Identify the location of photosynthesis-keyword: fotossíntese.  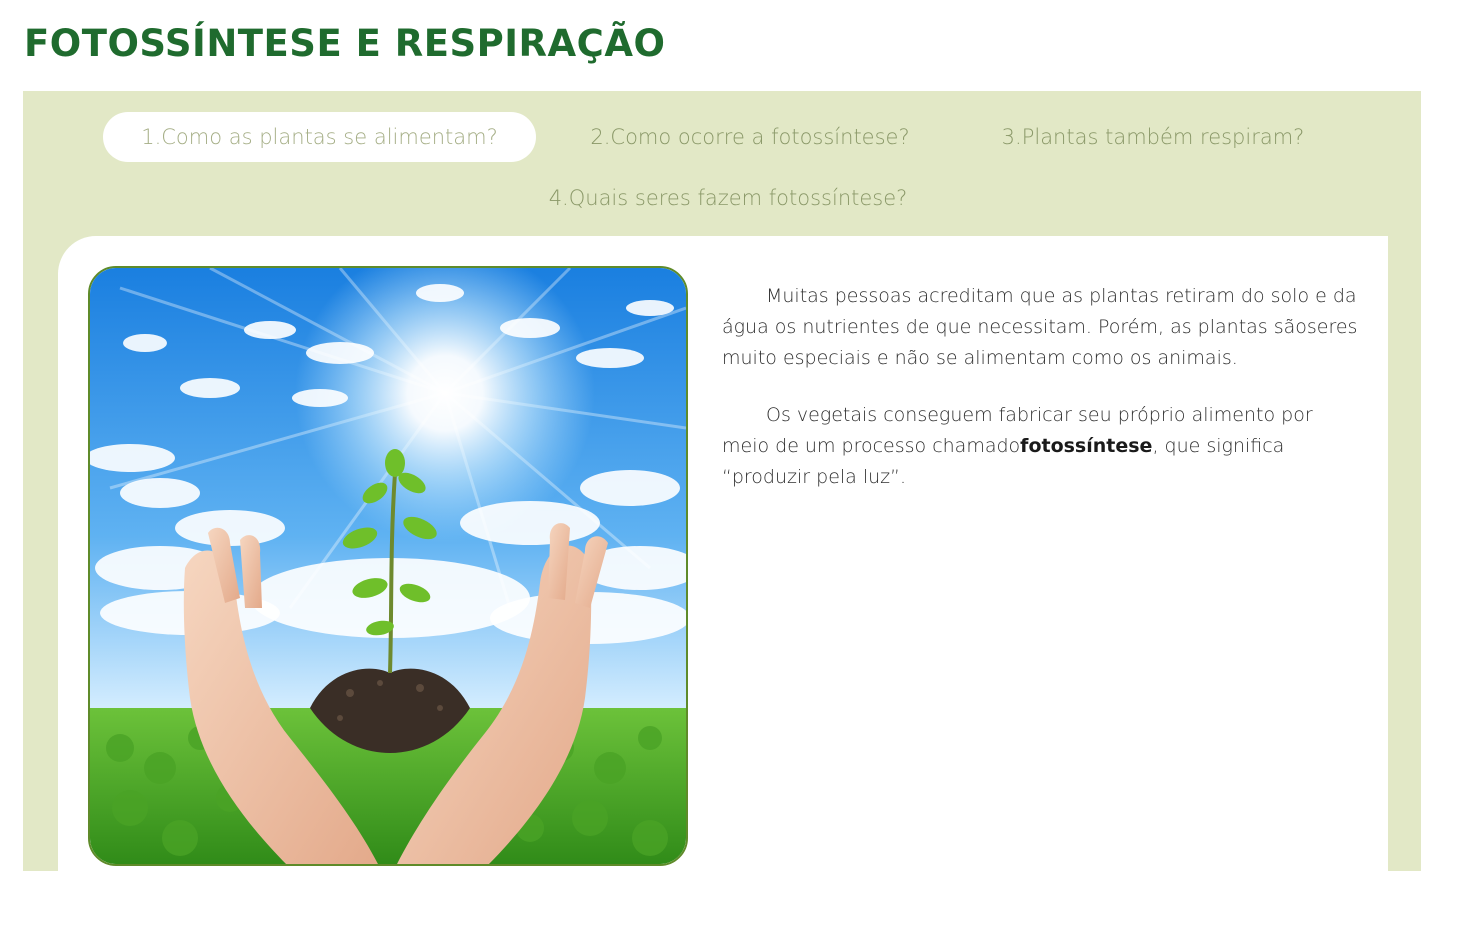
(1086, 446).